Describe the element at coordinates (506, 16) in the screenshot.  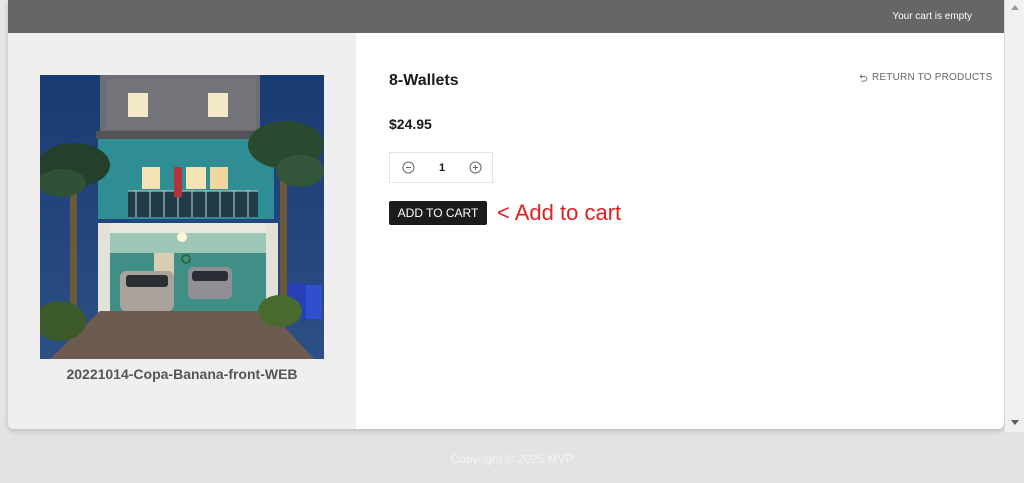
I see `cart-bar: Your cart is empty` at that location.